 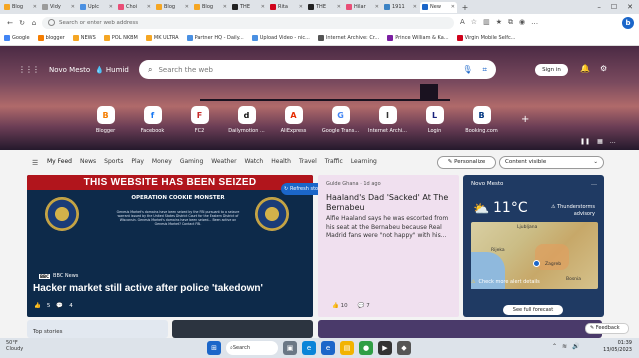 What do you see at coordinates (97, 329) in the screenshot?
I see `top-stories-card: Top stories` at bounding box center [97, 329].